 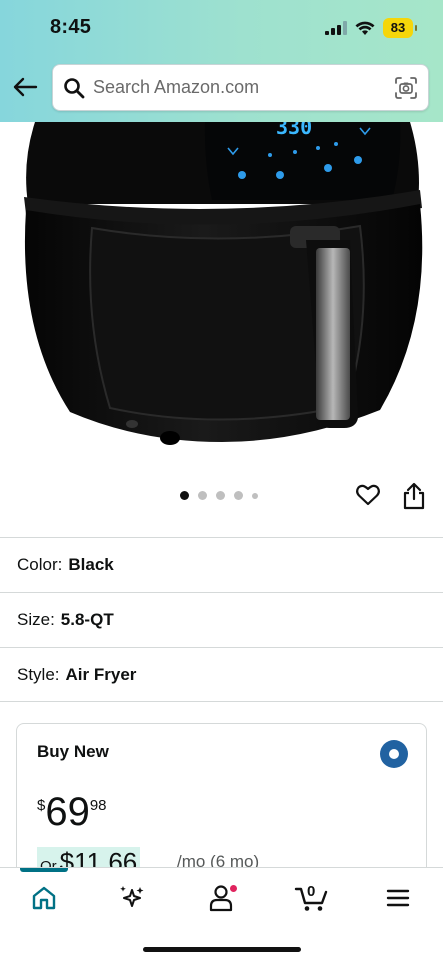 What do you see at coordinates (38, 674) in the screenshot?
I see `variation-label: Style:` at bounding box center [38, 674].